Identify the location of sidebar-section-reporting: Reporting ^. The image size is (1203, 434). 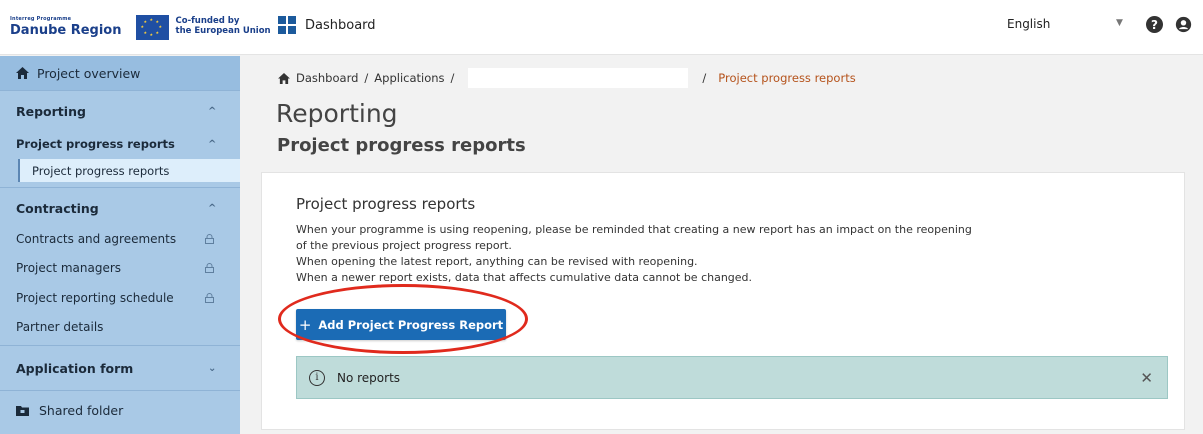
(120, 111).